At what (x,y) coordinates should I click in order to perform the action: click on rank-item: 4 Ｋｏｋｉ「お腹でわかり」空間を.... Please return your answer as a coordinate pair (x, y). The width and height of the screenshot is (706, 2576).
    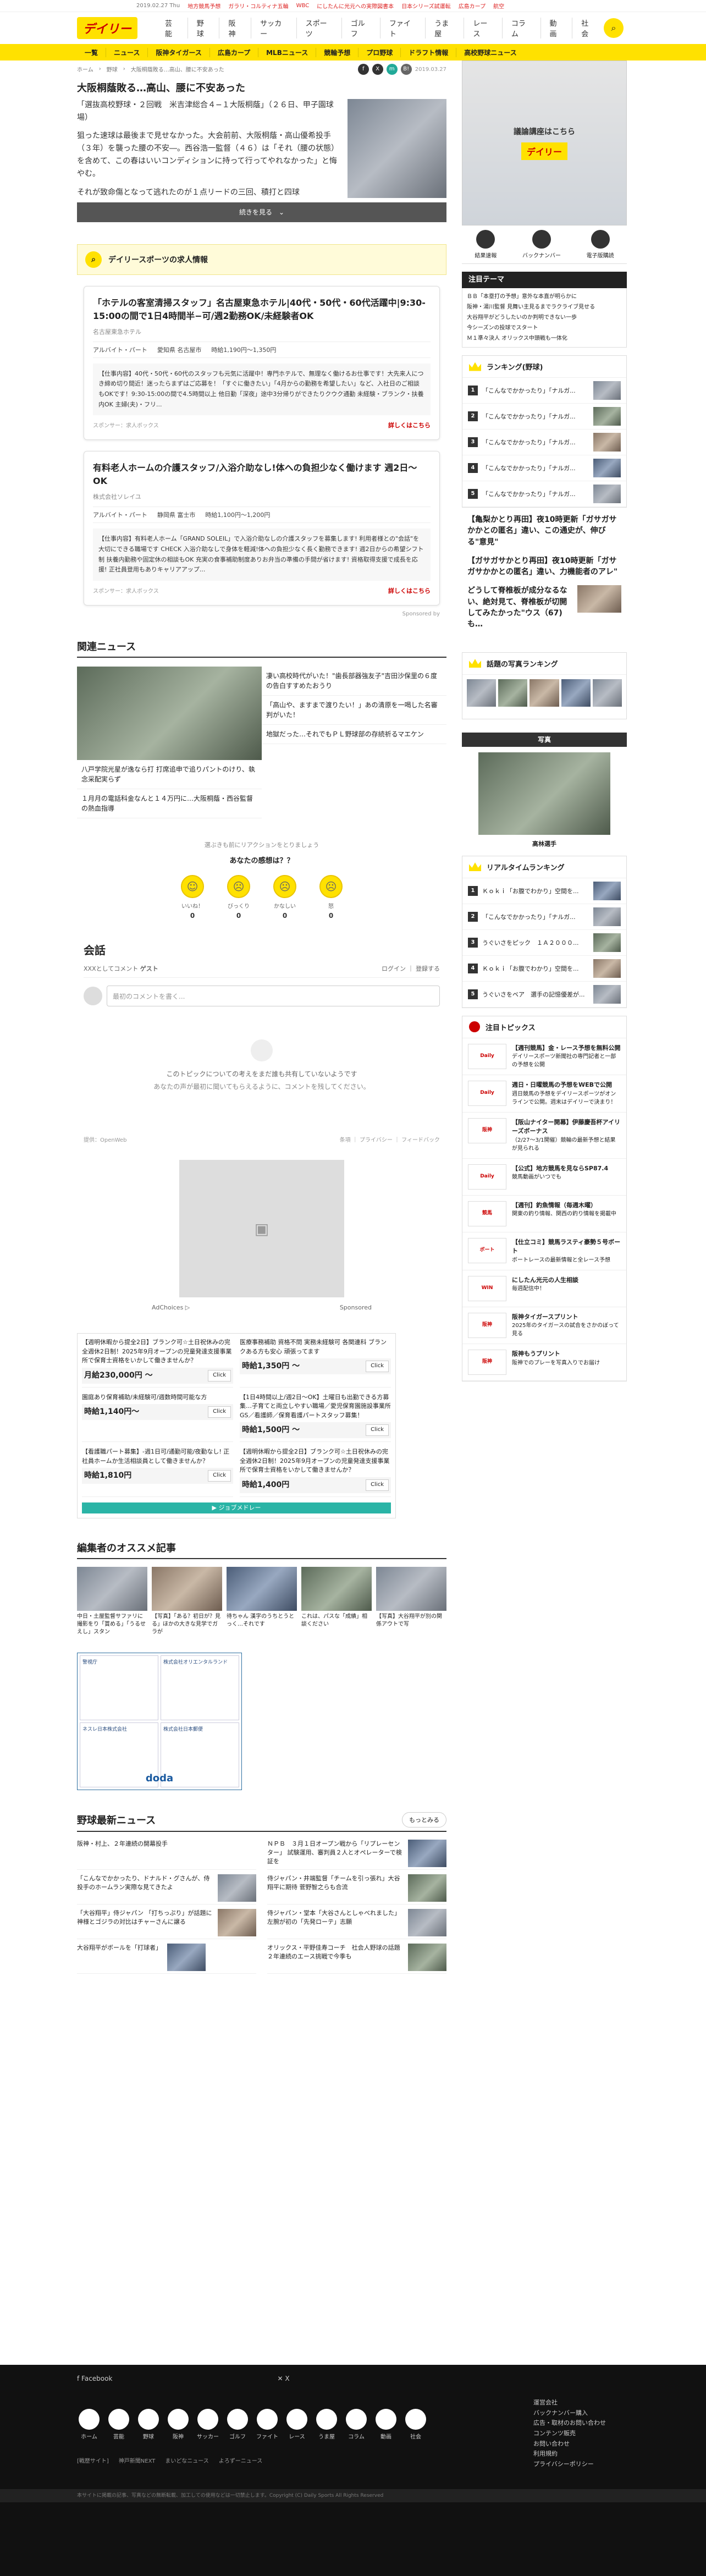
    Looking at the image, I should click on (544, 969).